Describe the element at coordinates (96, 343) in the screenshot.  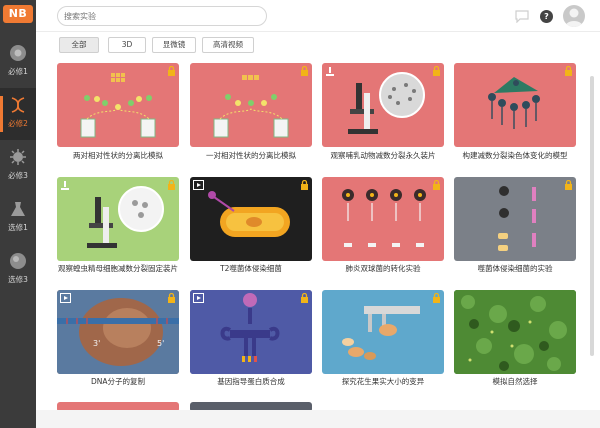
I see `dna-end-label-left: 3'` at that location.